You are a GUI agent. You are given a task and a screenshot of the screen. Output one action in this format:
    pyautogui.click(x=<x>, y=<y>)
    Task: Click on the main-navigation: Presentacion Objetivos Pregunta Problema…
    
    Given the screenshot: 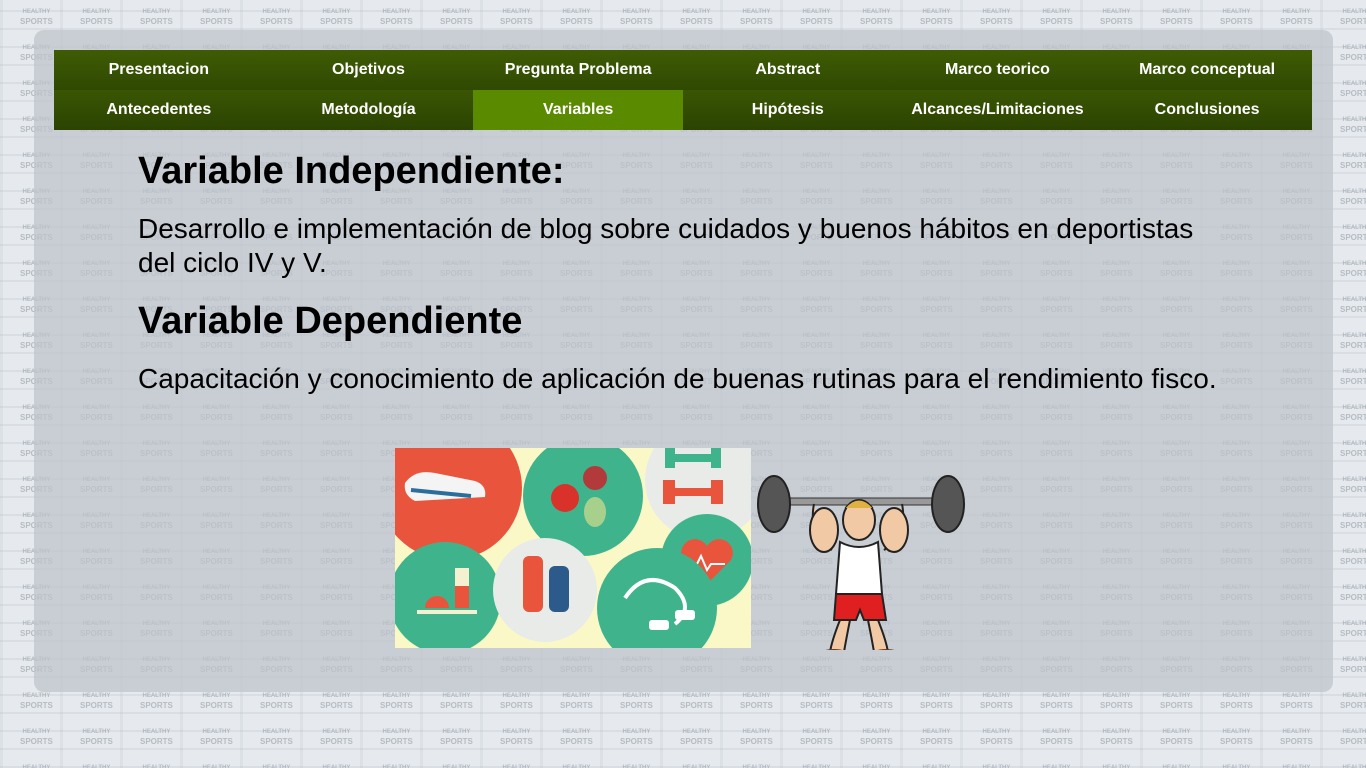 What is the action you would take?
    pyautogui.click(x=683, y=90)
    